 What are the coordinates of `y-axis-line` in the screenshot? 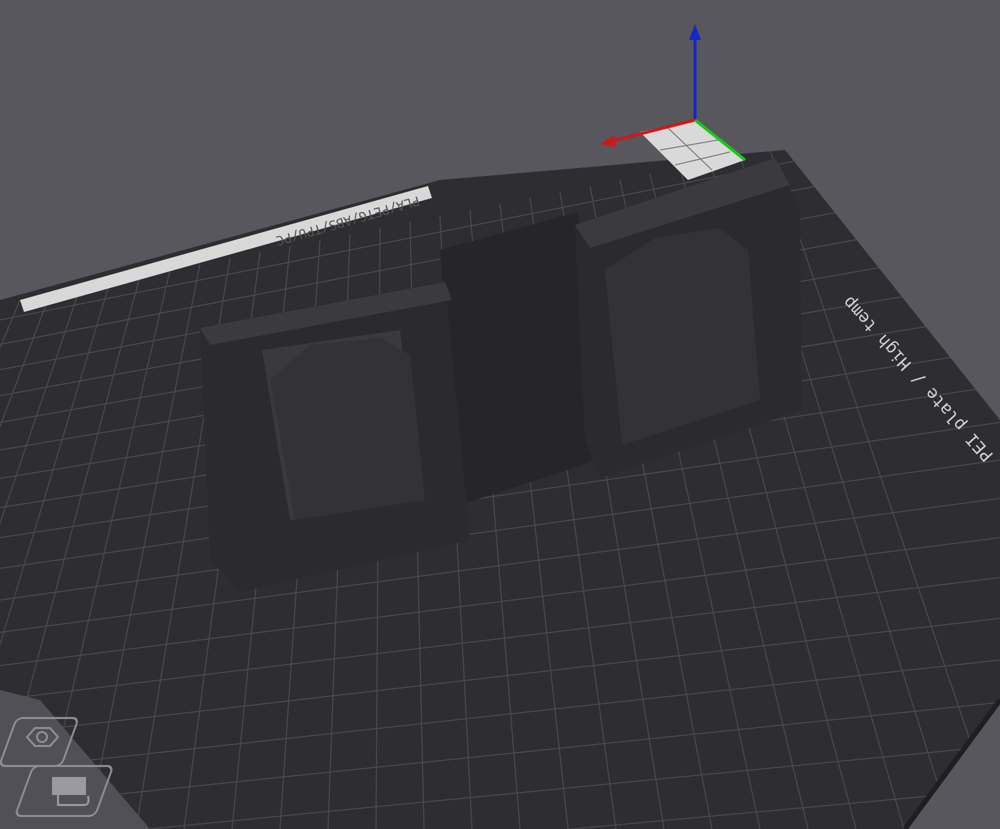 It's located at (720, 140).